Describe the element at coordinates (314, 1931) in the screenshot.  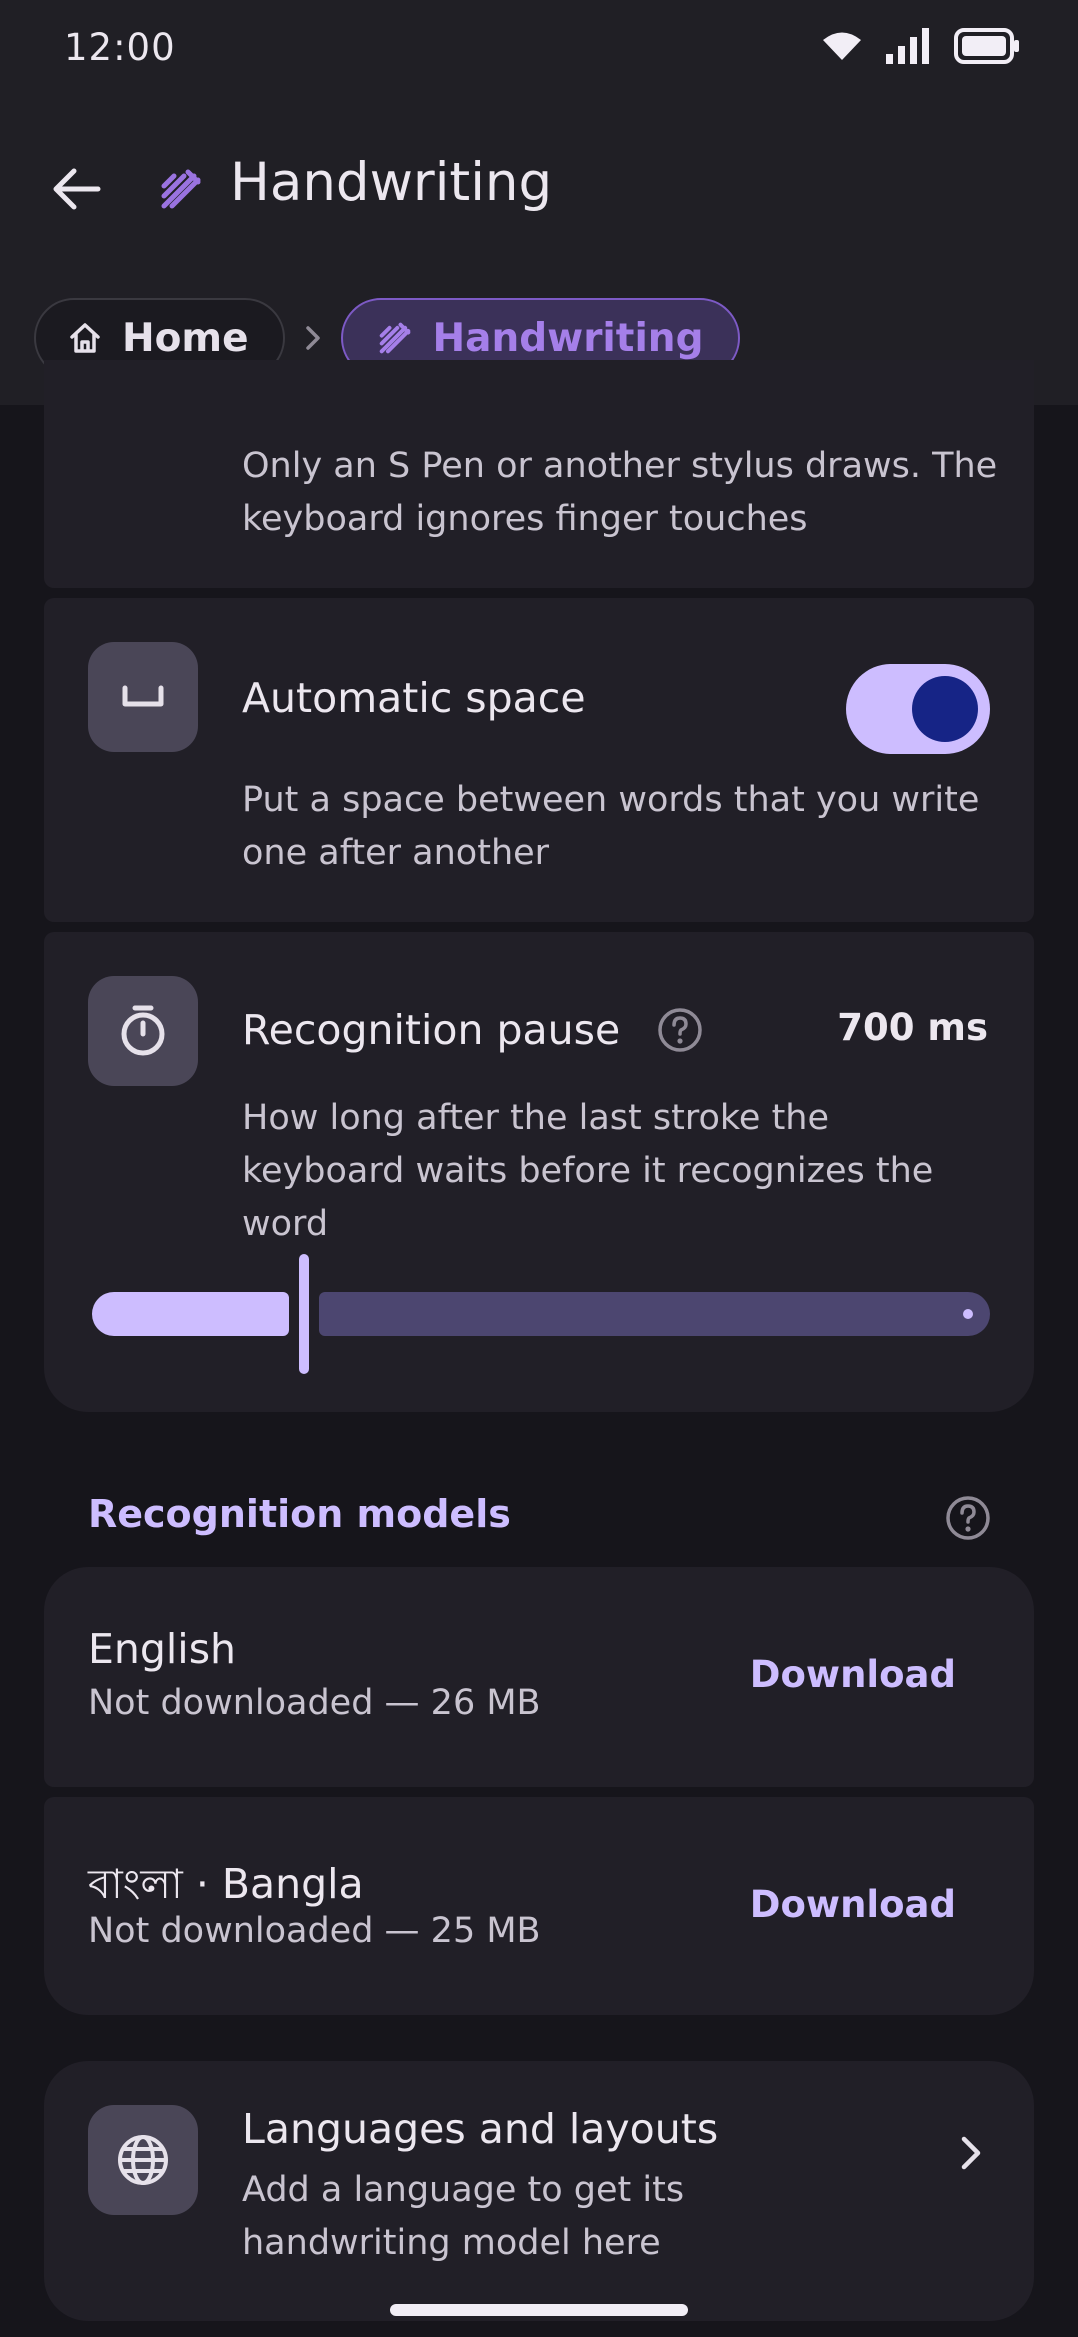
I see `model-status: Not downloaded — 25 MB` at that location.